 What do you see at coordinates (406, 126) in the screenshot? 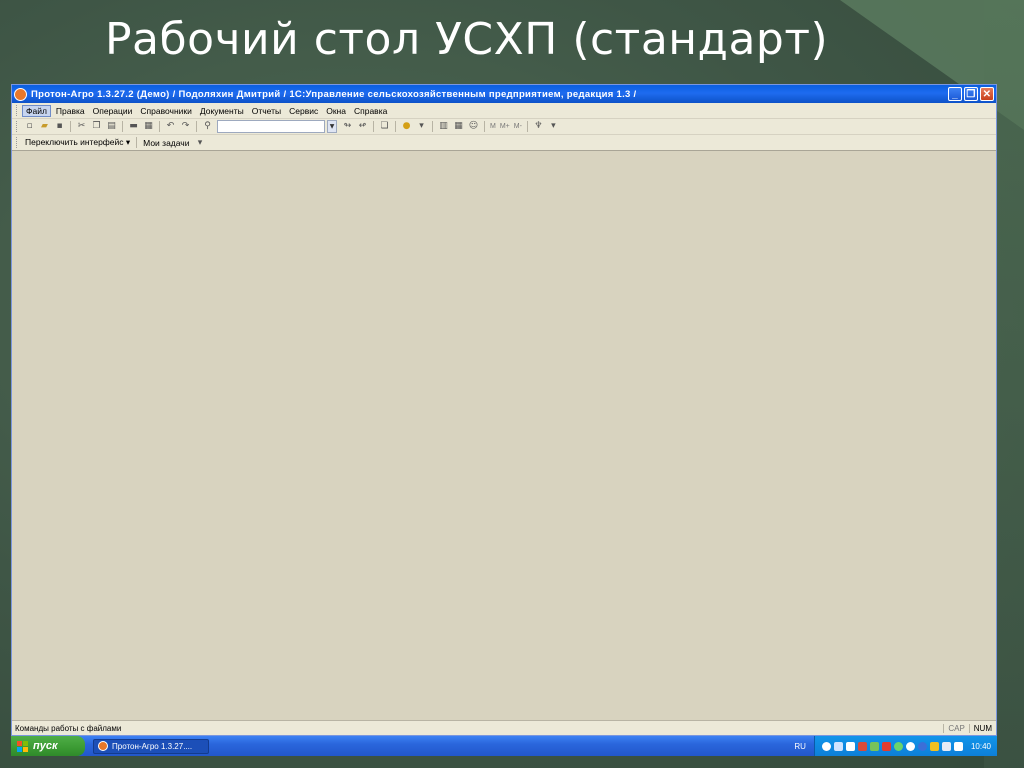
I see `info-icon: ●` at bounding box center [406, 126].